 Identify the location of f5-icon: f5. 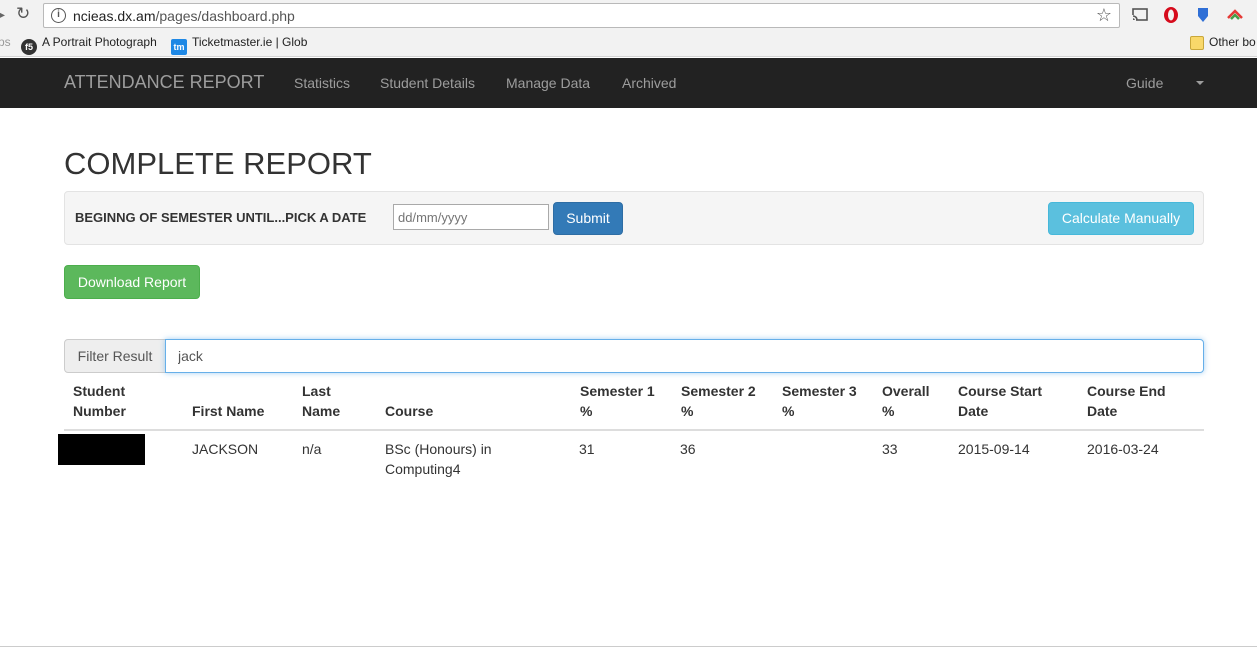
(29, 47).